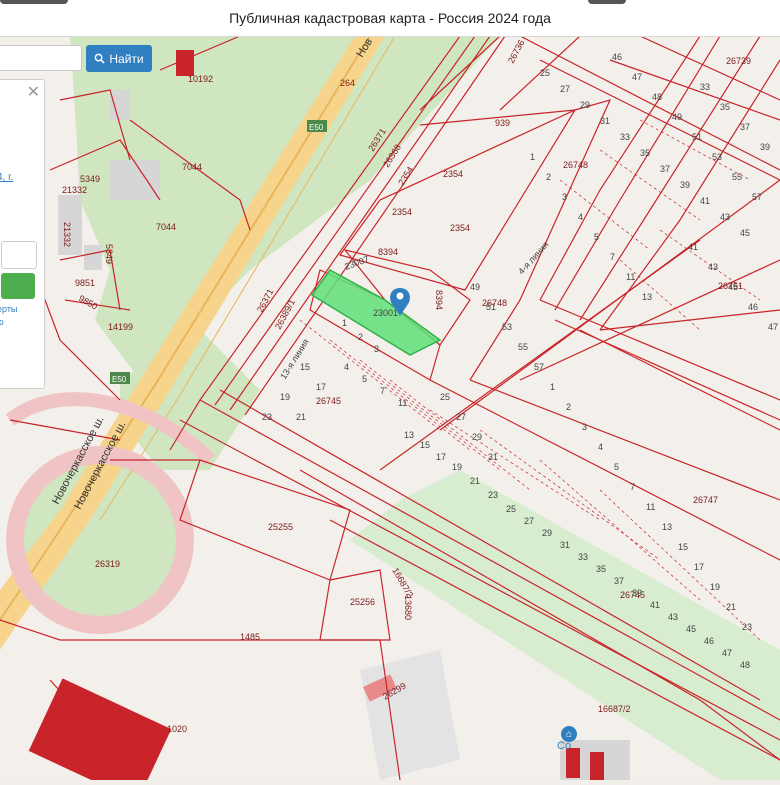 This screenshot has height=785, width=780. Describe the element at coordinates (388, 252) in the screenshot. I see `svg-text: 8394` at that location.